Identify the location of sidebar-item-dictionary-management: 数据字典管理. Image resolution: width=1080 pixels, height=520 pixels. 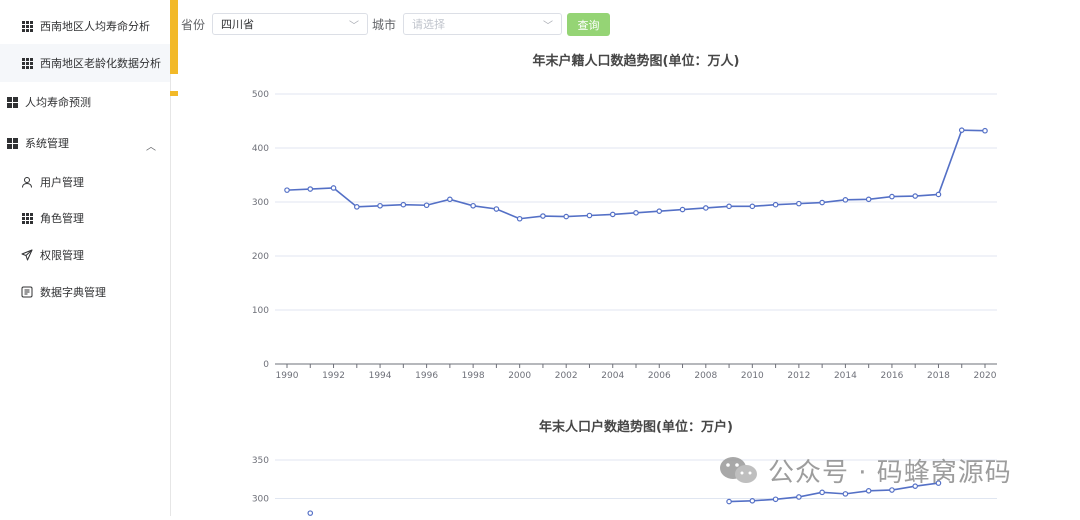
(85, 292).